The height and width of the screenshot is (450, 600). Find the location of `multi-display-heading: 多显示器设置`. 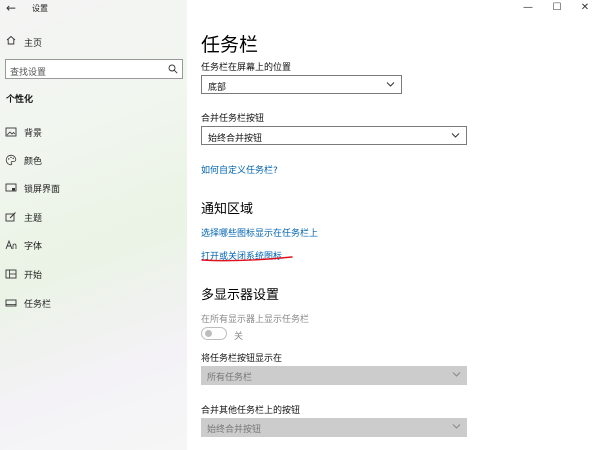

multi-display-heading: 多显示器设置 is located at coordinates (240, 295).